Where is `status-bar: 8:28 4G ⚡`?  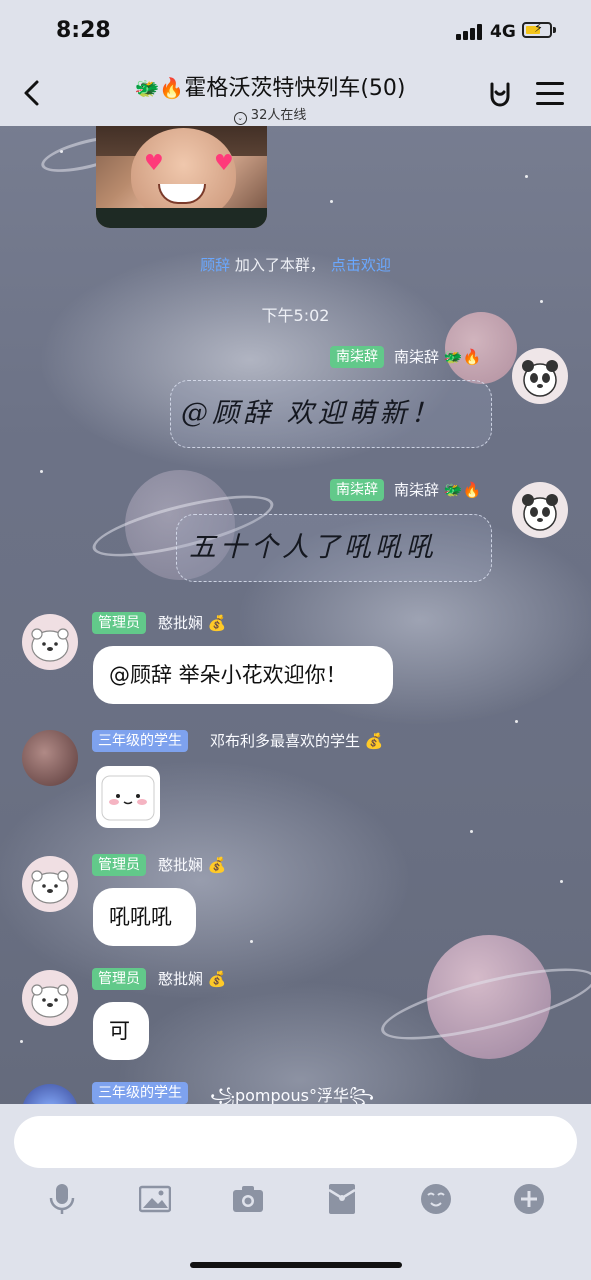
status-bar: 8:28 4G ⚡ is located at coordinates (295, 31).